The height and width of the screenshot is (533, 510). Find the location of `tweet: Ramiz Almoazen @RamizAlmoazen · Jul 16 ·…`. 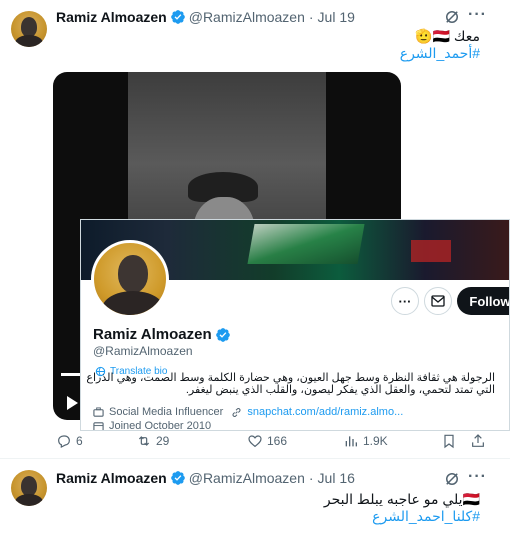

tweet: Ramiz Almoazen @RamizAlmoazen · Jul 16 ·… is located at coordinates (255, 495).